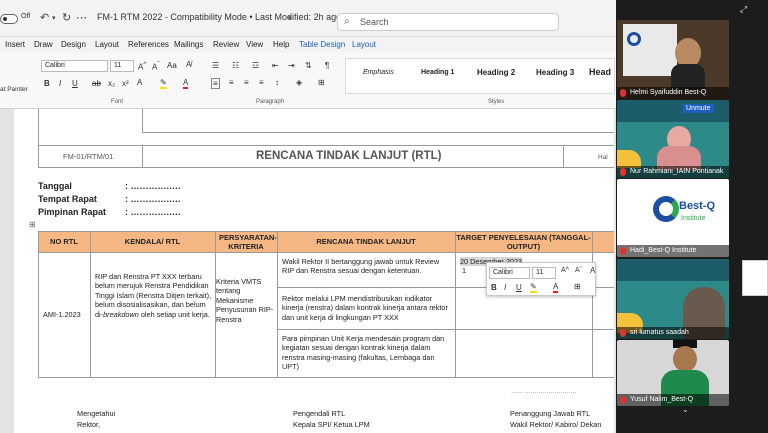  Describe the element at coordinates (299, 82) in the screenshot. I see `shading-icon: ◈` at that location.